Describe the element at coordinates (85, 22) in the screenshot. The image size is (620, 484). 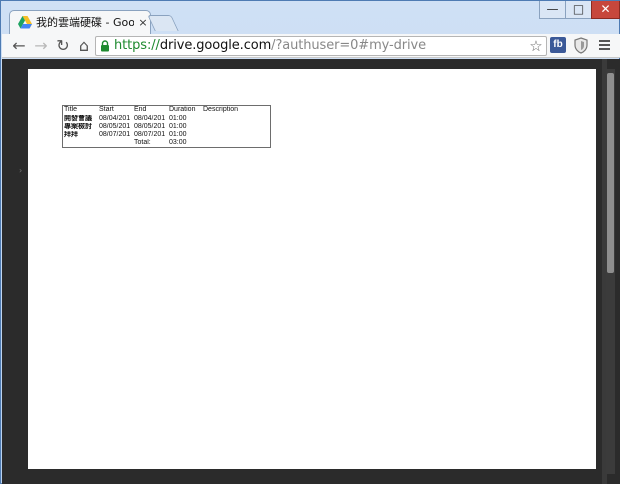
I see `tab-title: 我的雲端硬碟 - Google 雲` at that location.